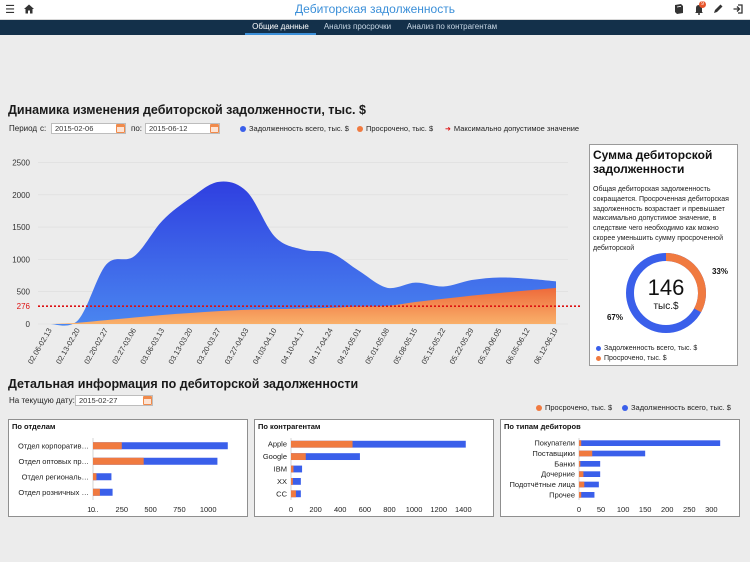 Image resolution: width=750 pixels, height=562 pixels. I want to click on period-from-input: 2015-02-06, so click(88, 128).